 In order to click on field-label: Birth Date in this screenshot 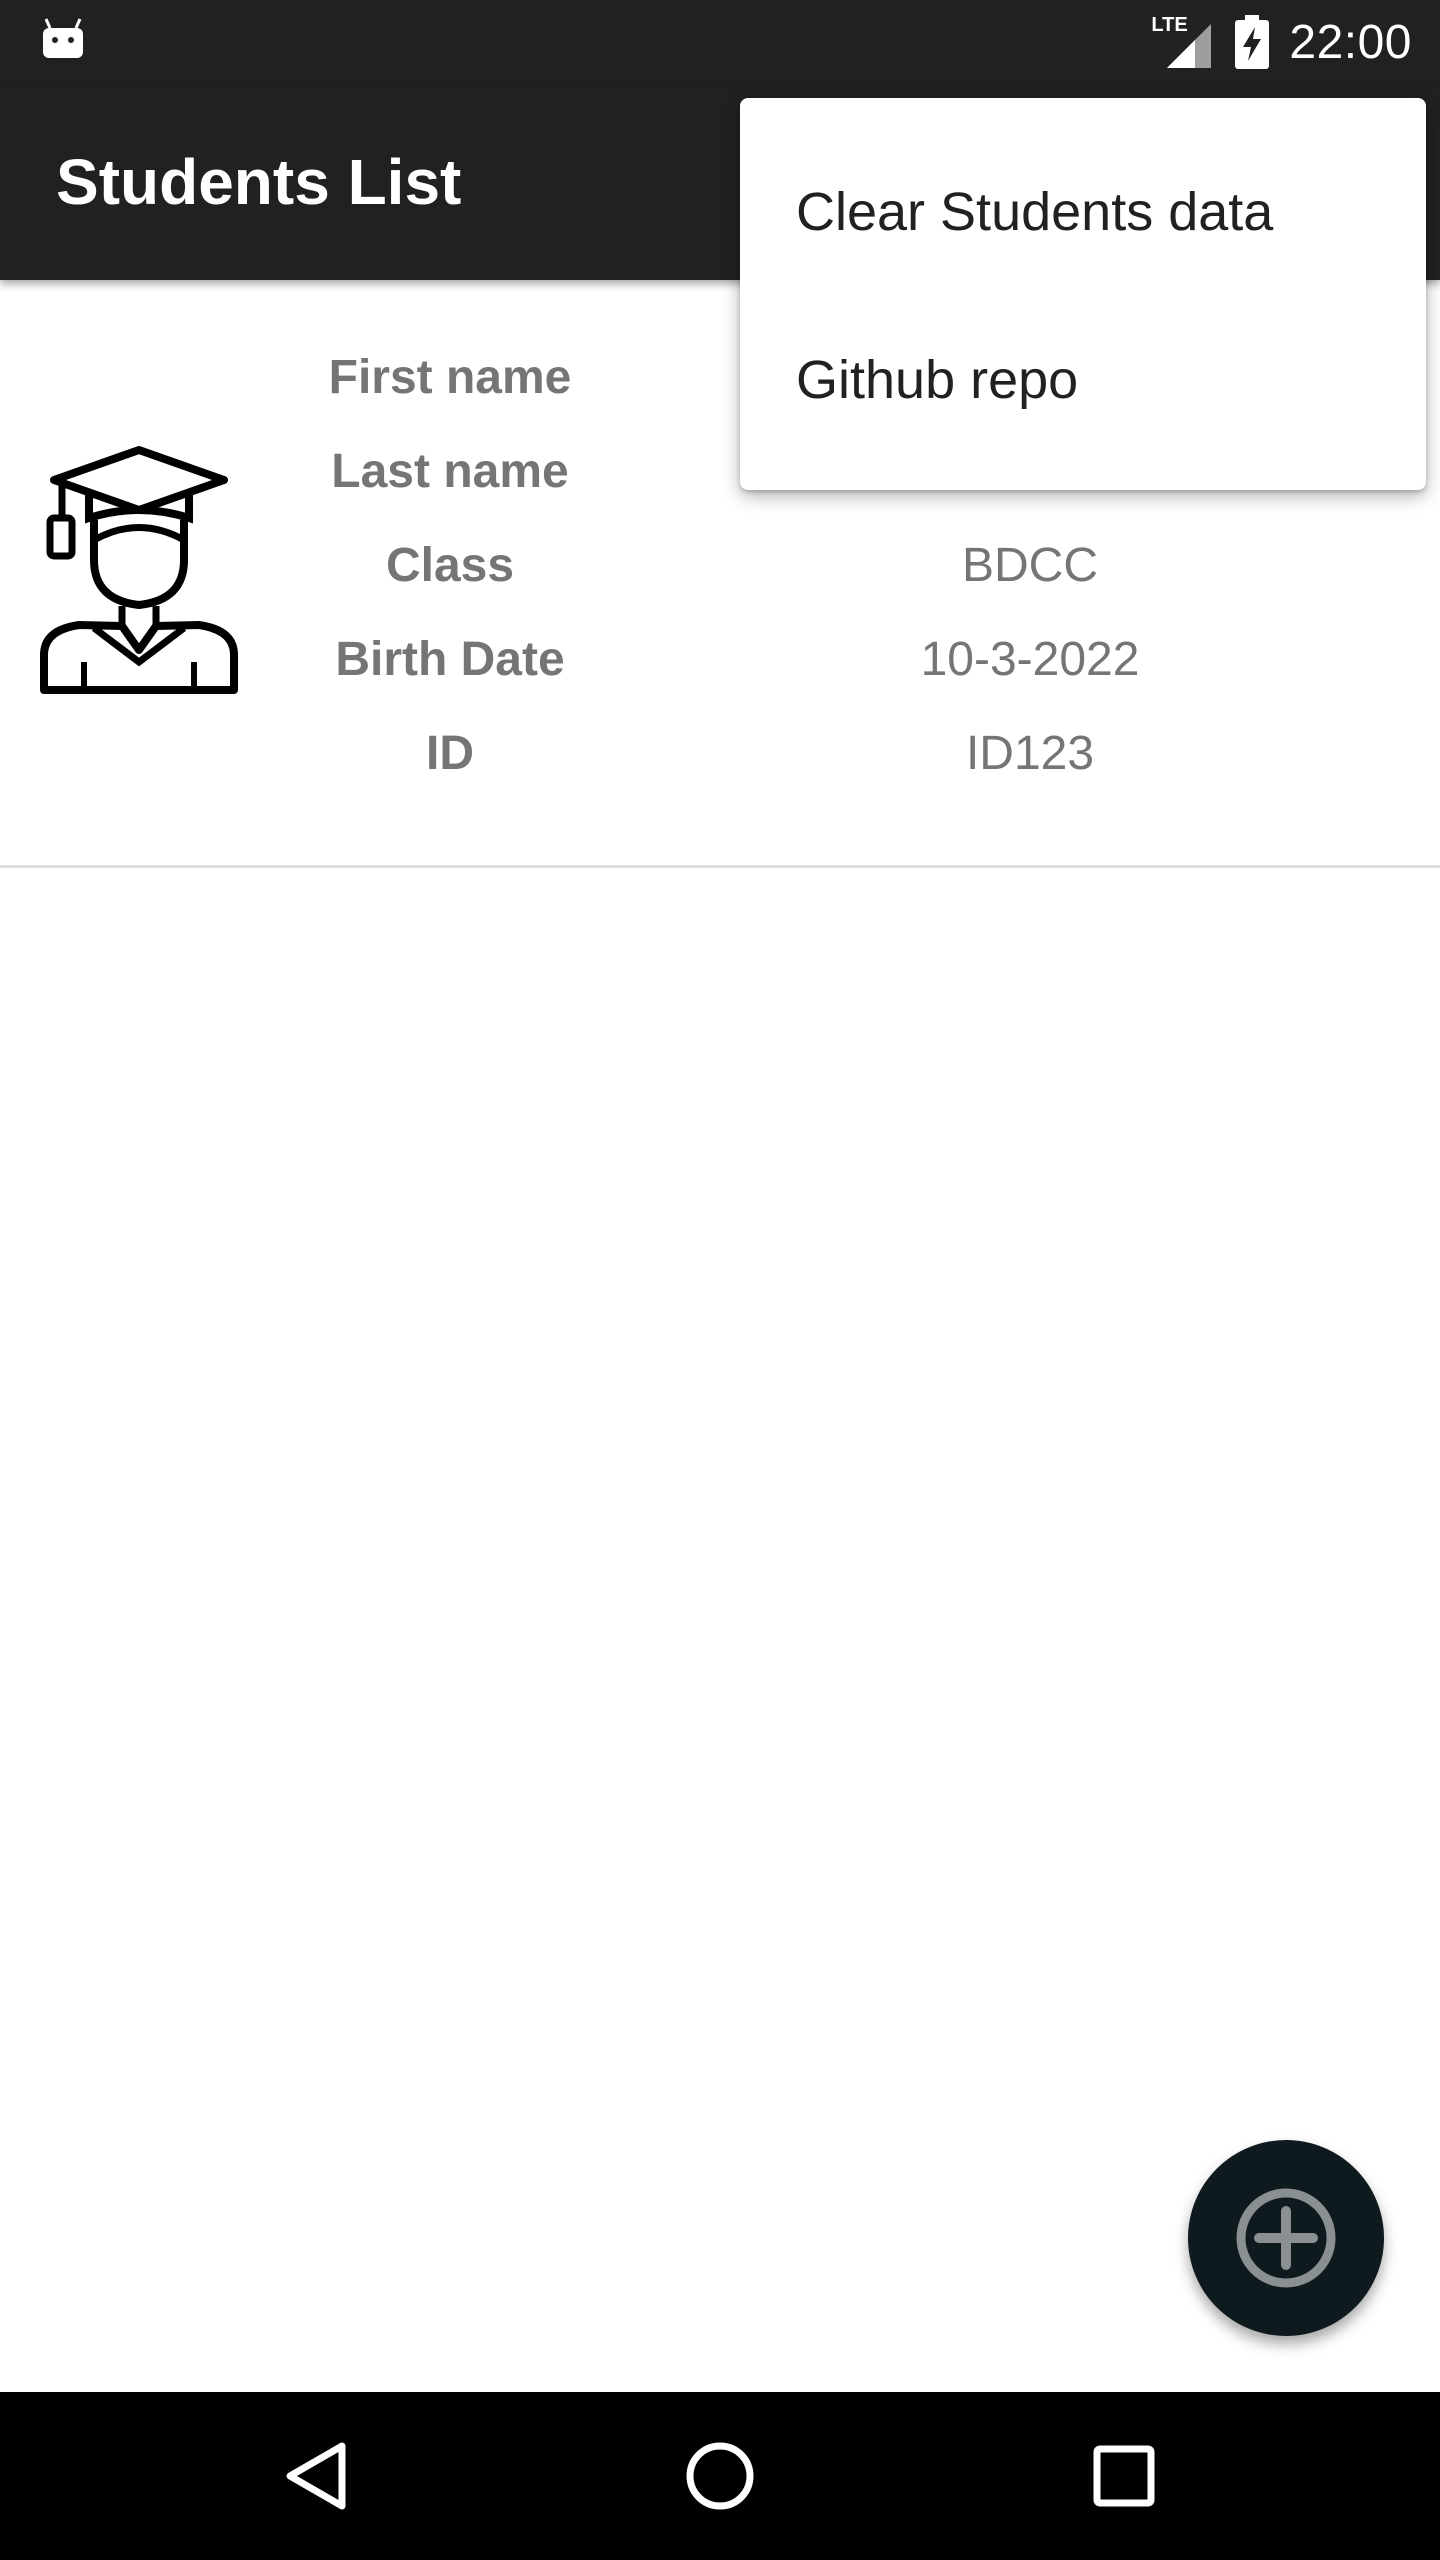, I will do `click(450, 659)`.